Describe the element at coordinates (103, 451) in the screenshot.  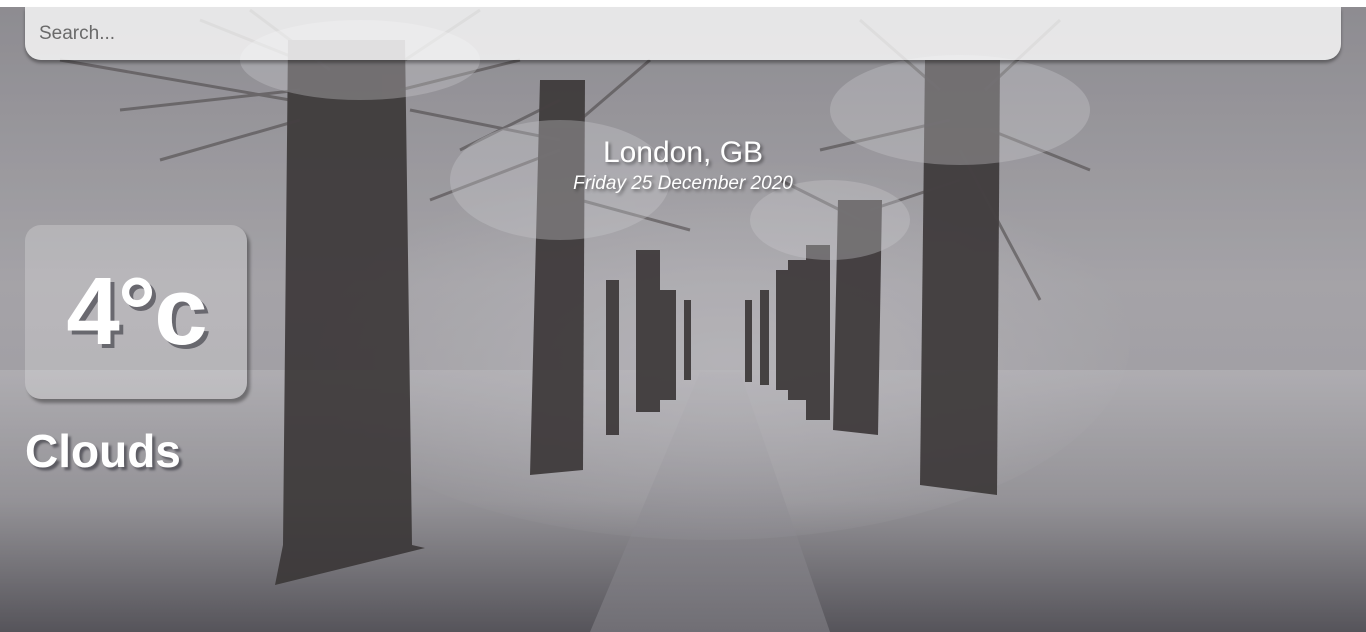
I see `weather-condition: Clouds` at that location.